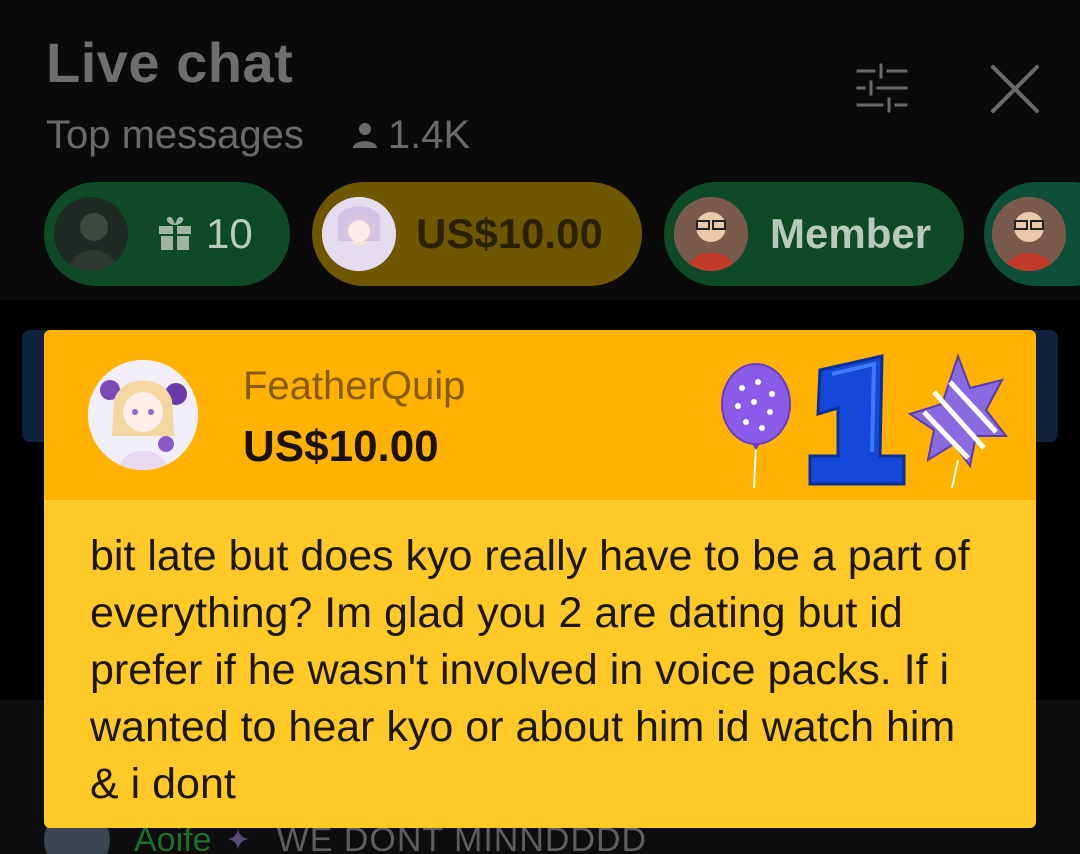 The image size is (1080, 854). What do you see at coordinates (851, 233) in the screenshot?
I see `member-label: Member` at bounding box center [851, 233].